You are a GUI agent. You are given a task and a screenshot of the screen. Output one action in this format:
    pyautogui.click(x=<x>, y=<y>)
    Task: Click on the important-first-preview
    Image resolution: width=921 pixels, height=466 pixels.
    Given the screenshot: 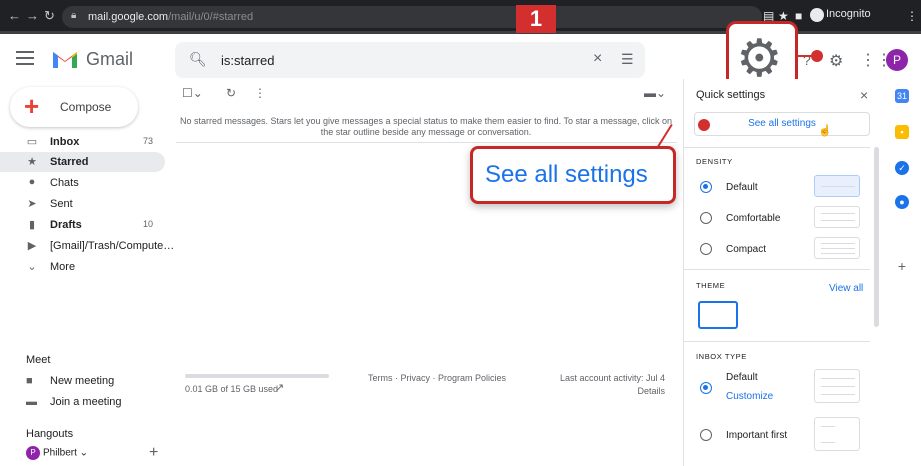 What is the action you would take?
    pyautogui.click(x=837, y=434)
    